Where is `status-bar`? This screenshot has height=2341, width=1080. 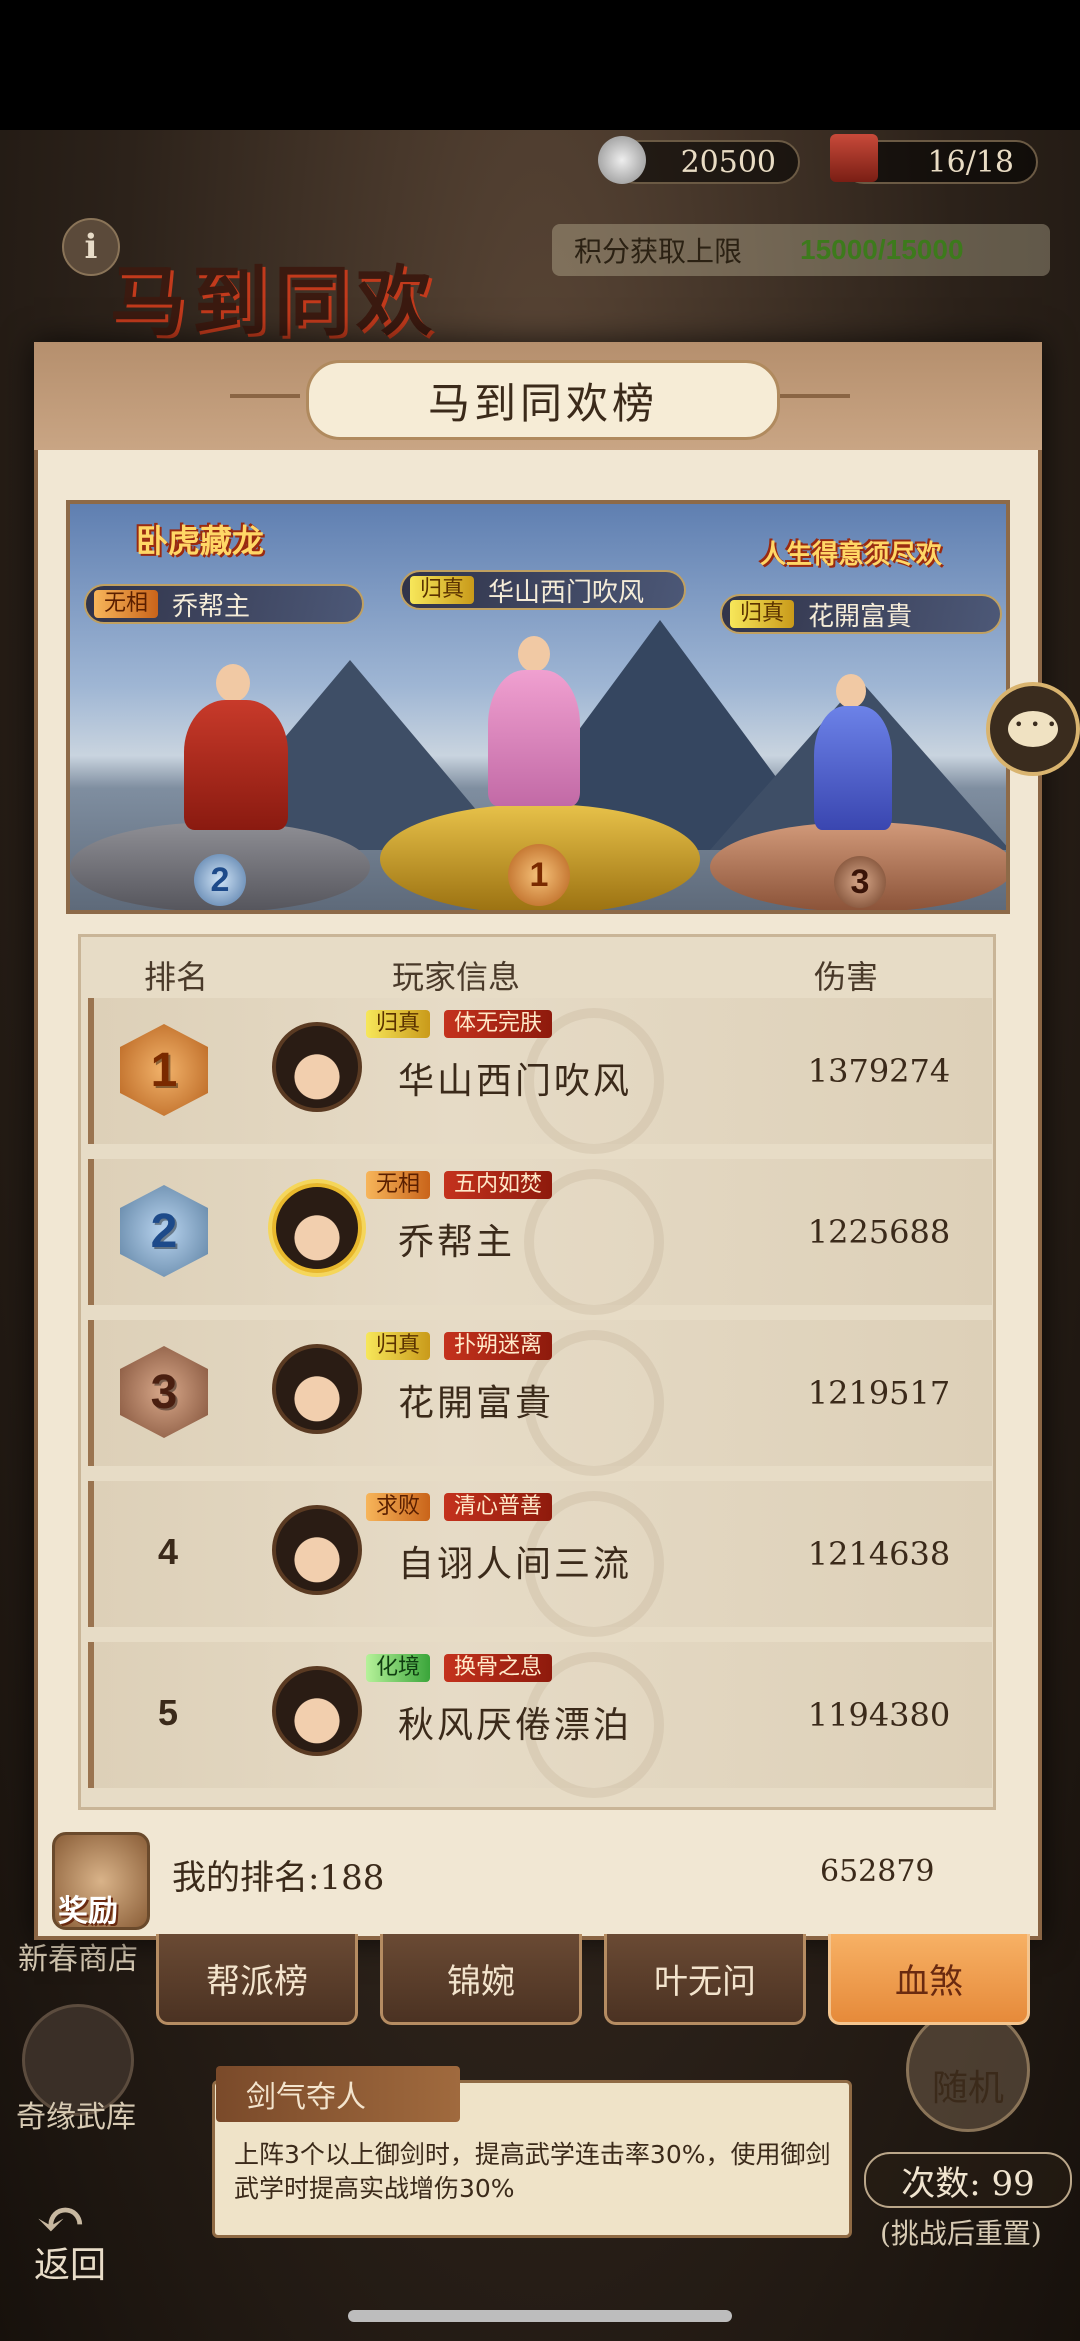
status-bar is located at coordinates (540, 65).